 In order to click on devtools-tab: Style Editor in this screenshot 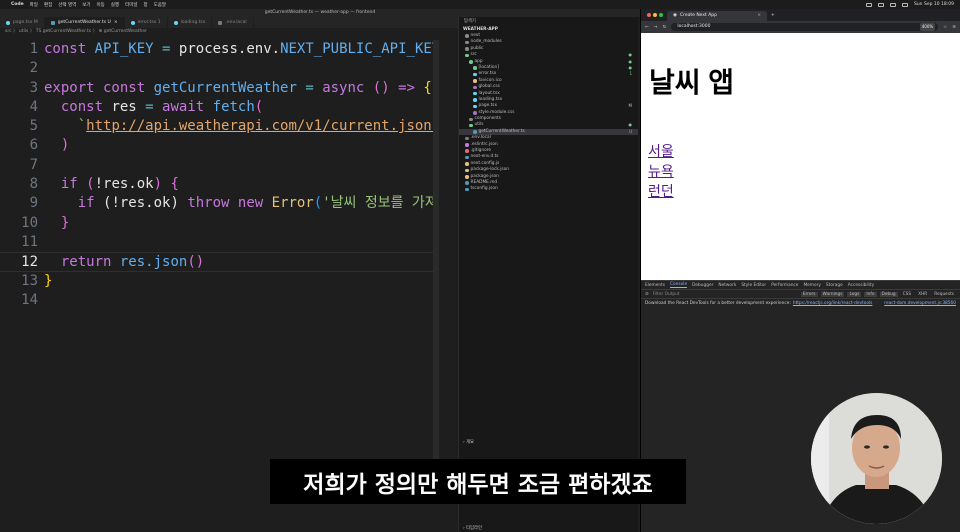, I will do `click(753, 285)`.